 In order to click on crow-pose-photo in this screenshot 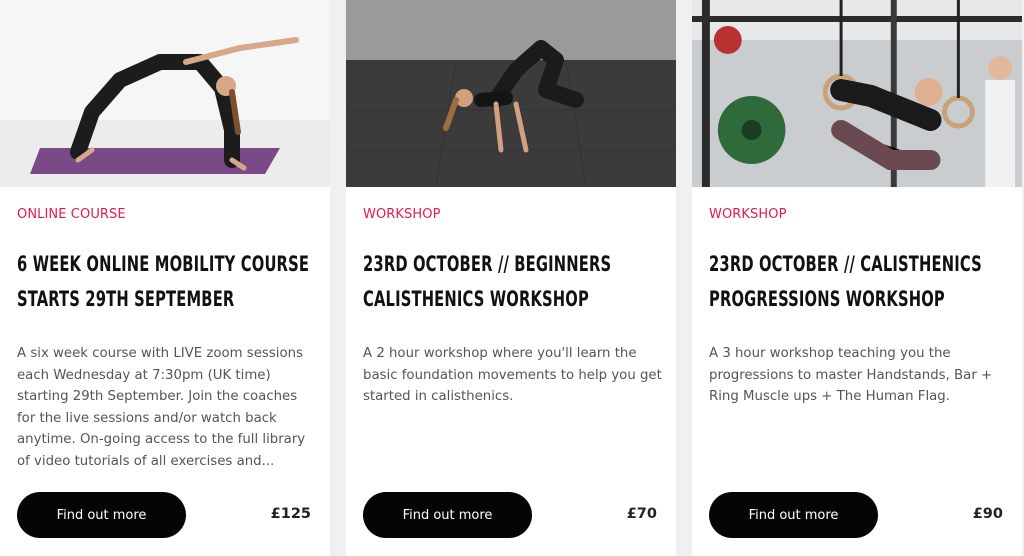, I will do `click(511, 93)`.